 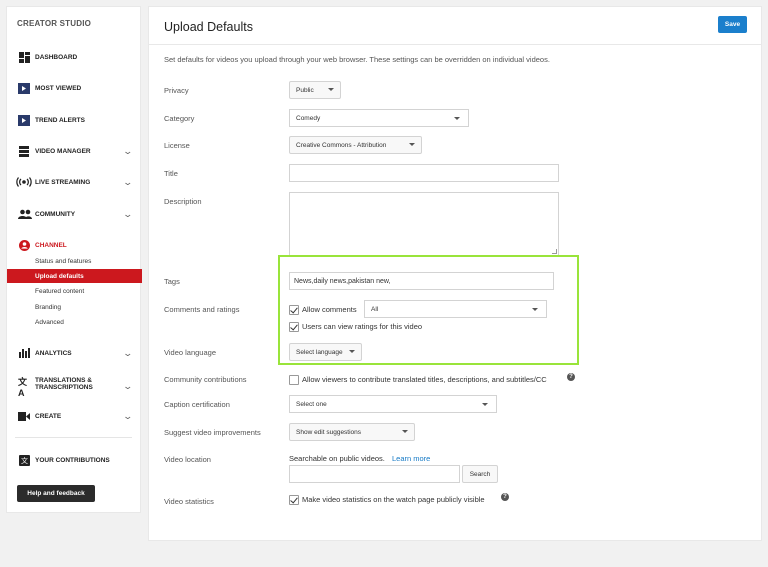 What do you see at coordinates (56, 493) in the screenshot?
I see `help-feedback-button: Help and feedback` at bounding box center [56, 493].